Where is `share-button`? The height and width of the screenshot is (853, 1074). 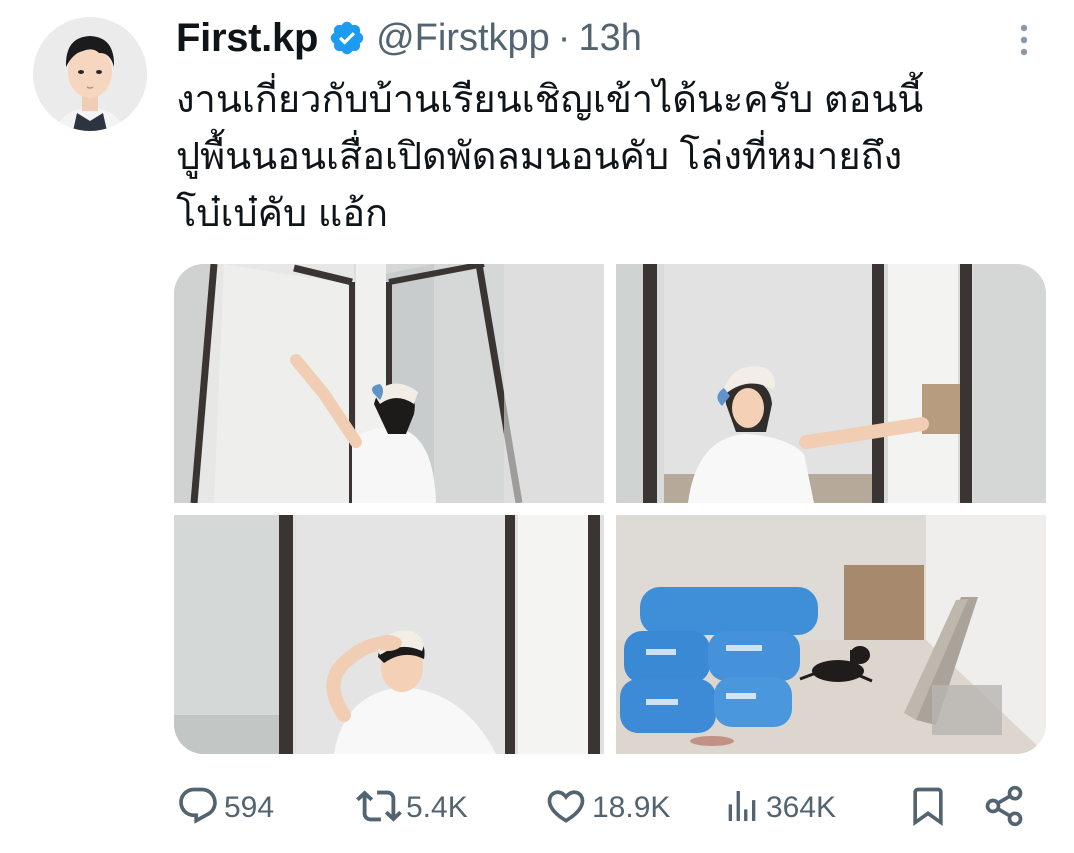
share-button is located at coordinates (1004, 808).